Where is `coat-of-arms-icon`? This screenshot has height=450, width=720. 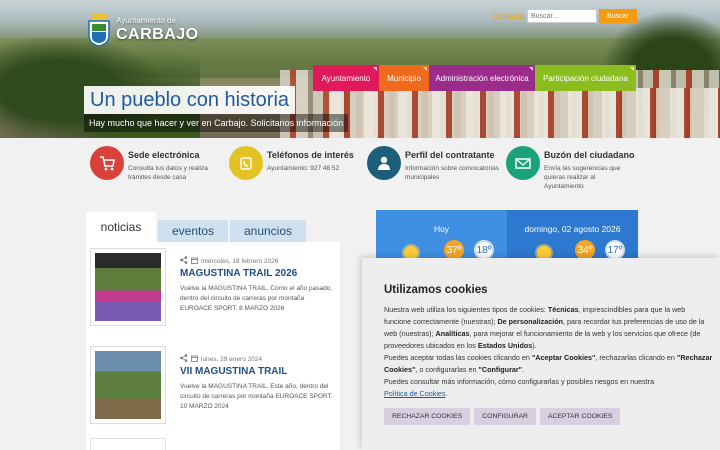
coat-of-arms-icon is located at coordinates (99, 30).